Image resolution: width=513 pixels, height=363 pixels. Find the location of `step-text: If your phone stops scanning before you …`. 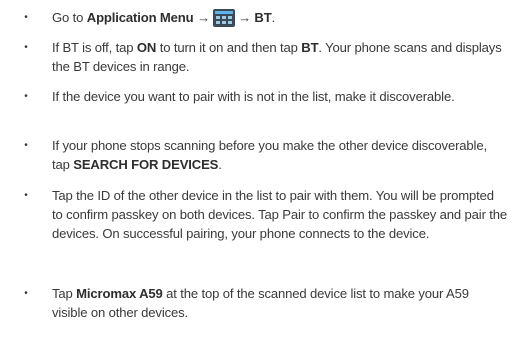

step-text: If your phone stops scanning before you … is located at coordinates (279, 155).